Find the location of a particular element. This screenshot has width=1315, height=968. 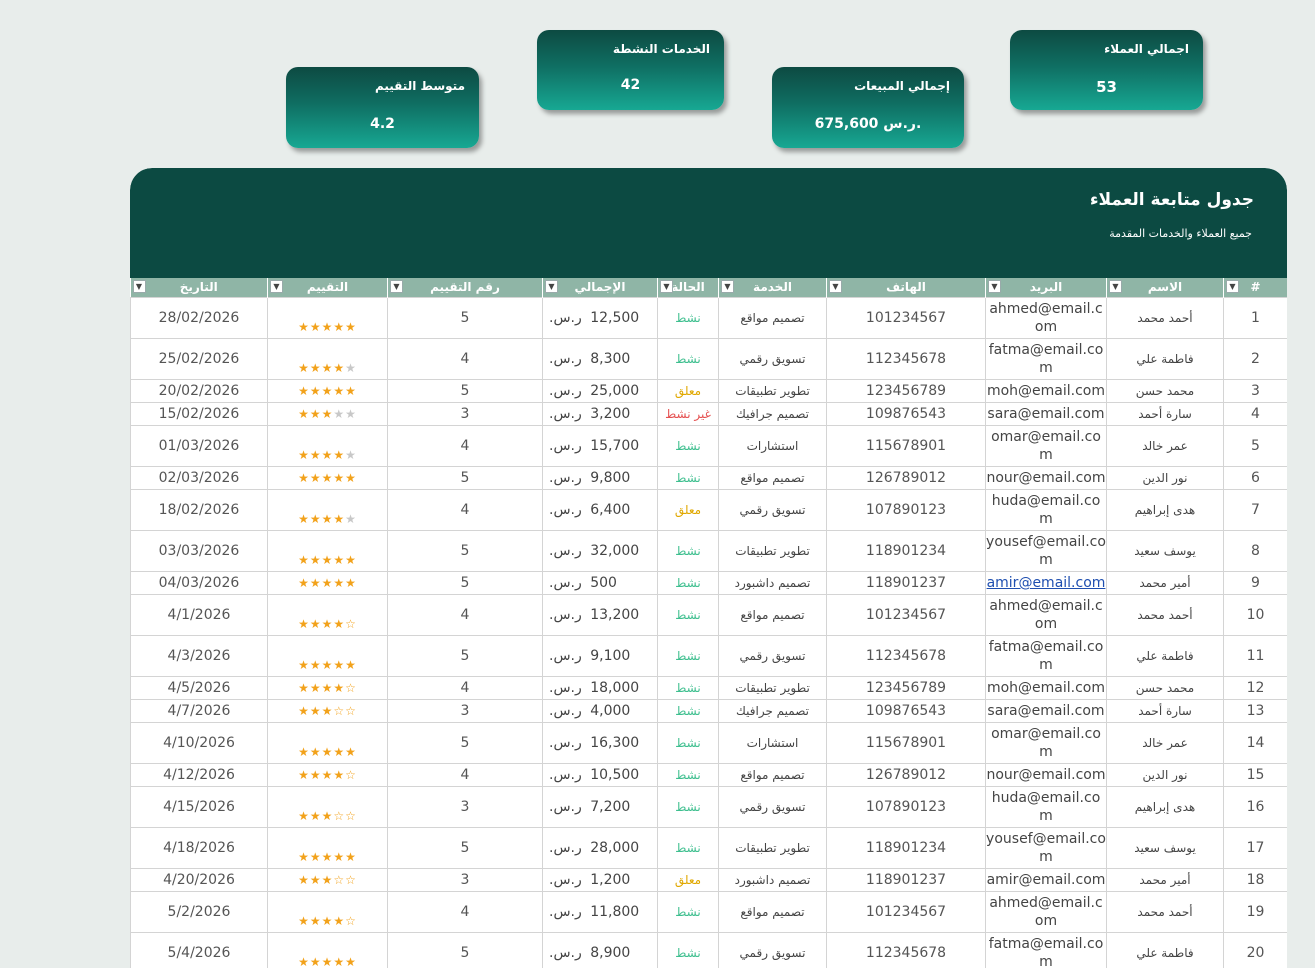

column-header-name: ▼الاسم is located at coordinates (1165, 288).